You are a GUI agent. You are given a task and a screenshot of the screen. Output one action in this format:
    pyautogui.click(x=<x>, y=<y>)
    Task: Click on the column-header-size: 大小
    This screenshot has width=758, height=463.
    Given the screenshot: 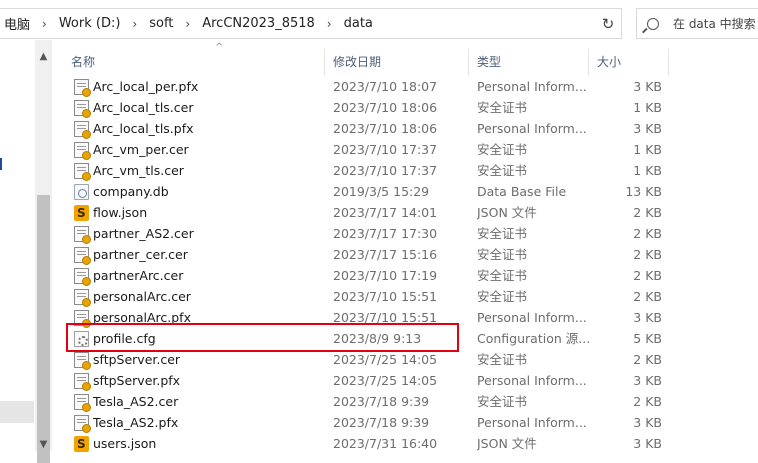 What is the action you would take?
    pyautogui.click(x=628, y=62)
    